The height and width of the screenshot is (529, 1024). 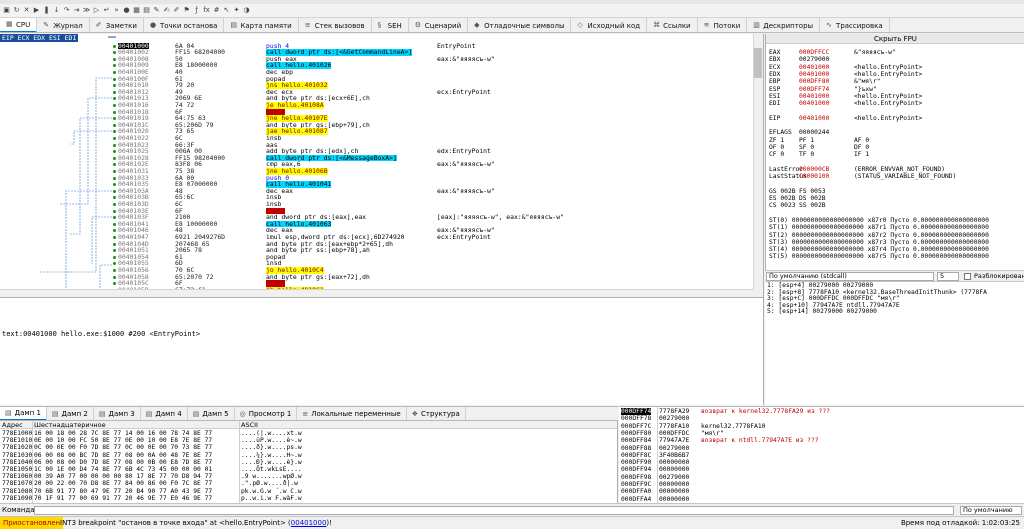 What do you see at coordinates (56, 10) in the screenshot?
I see `step-into-icon: ↓` at bounding box center [56, 10].